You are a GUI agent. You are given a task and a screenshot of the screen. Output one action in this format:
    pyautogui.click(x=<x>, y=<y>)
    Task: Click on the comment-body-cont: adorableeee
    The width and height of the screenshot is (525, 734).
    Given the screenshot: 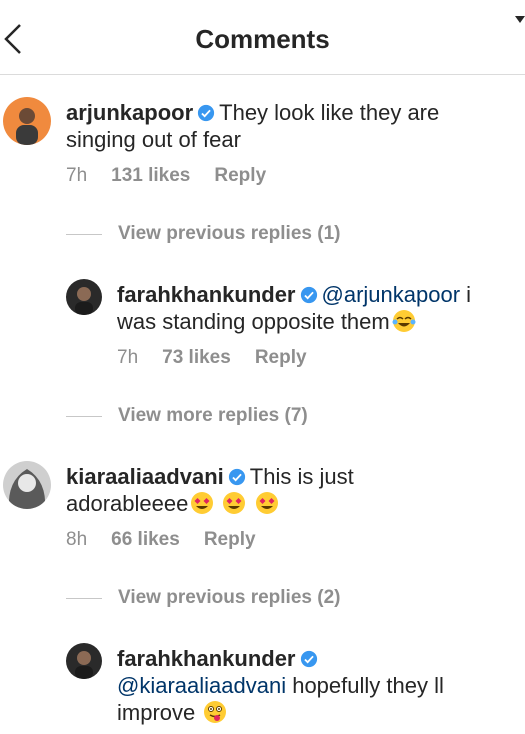 What is the action you would take?
    pyautogui.click(x=127, y=503)
    